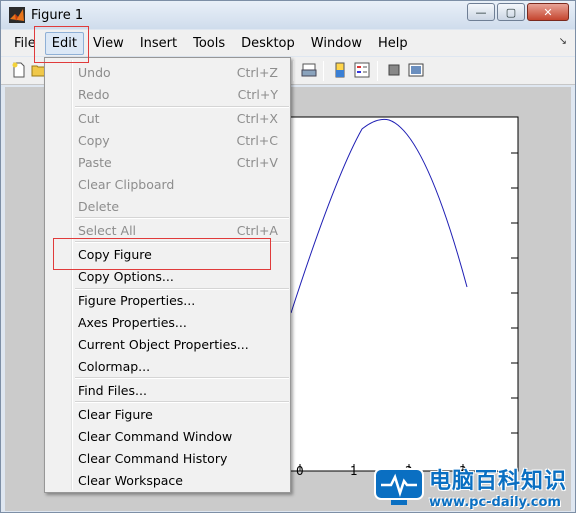  I want to click on menu-item-label: Paste, so click(95, 162).